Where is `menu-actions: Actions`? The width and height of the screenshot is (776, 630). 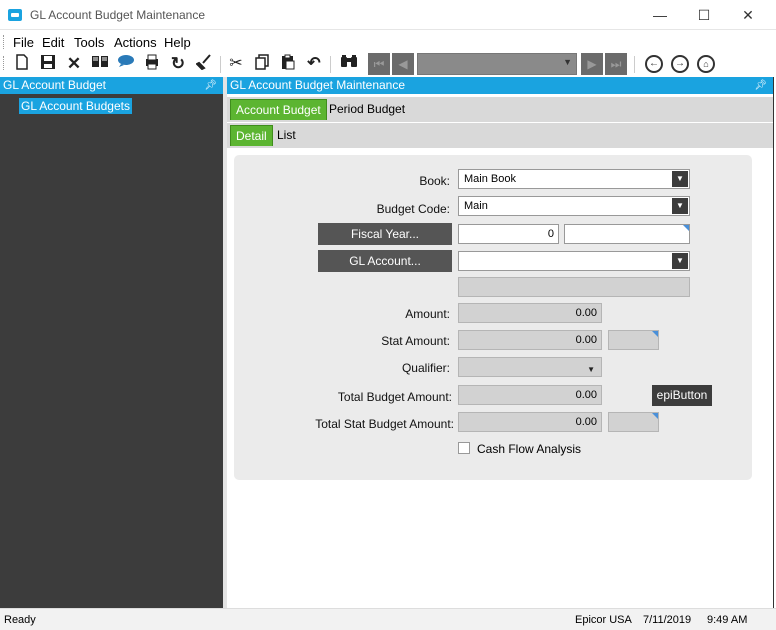
menu-actions: Actions is located at coordinates (135, 42).